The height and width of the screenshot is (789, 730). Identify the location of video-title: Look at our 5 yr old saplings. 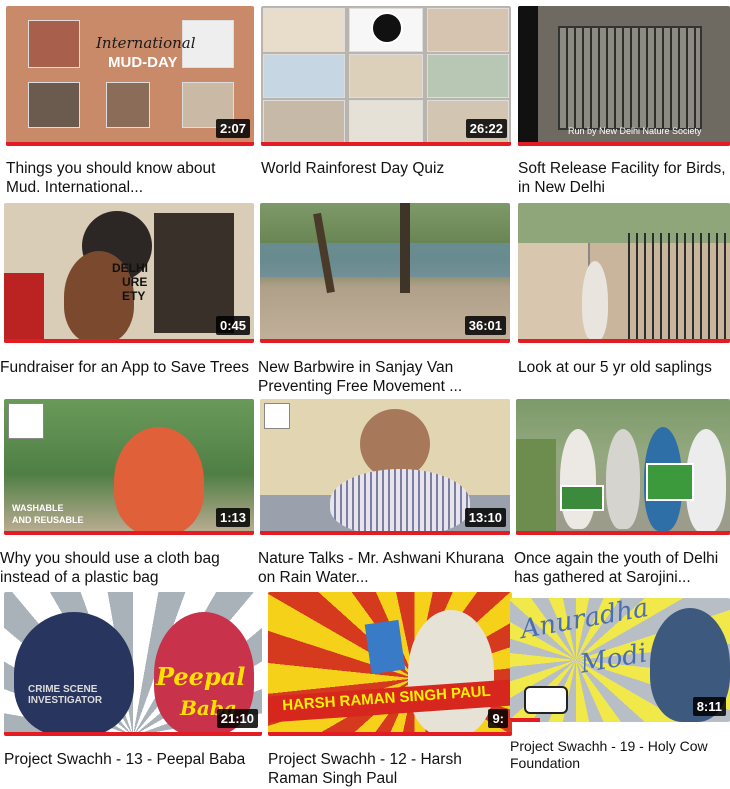
(624, 367).